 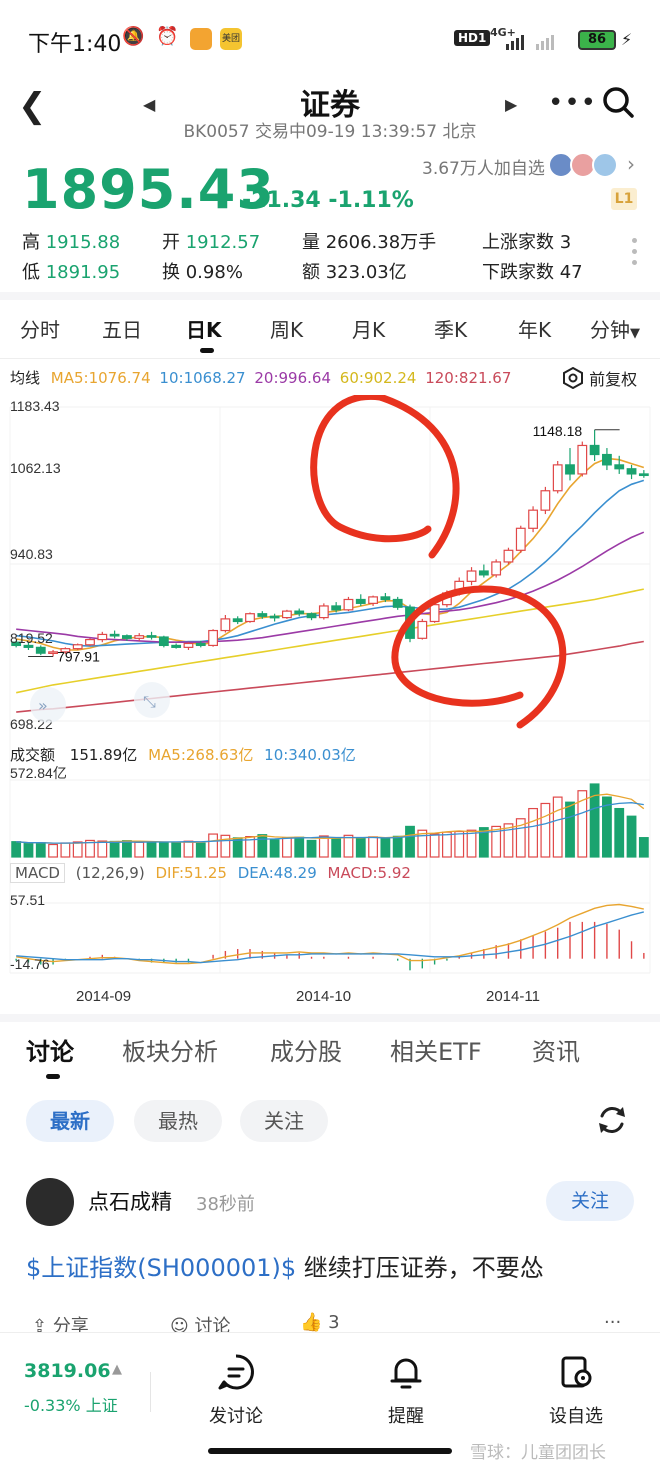 What do you see at coordinates (183, 754) in the screenshot?
I see `volume-legend: 成交额 151.89亿 MA5:268.63亿 10:340.03亿` at bounding box center [183, 754].